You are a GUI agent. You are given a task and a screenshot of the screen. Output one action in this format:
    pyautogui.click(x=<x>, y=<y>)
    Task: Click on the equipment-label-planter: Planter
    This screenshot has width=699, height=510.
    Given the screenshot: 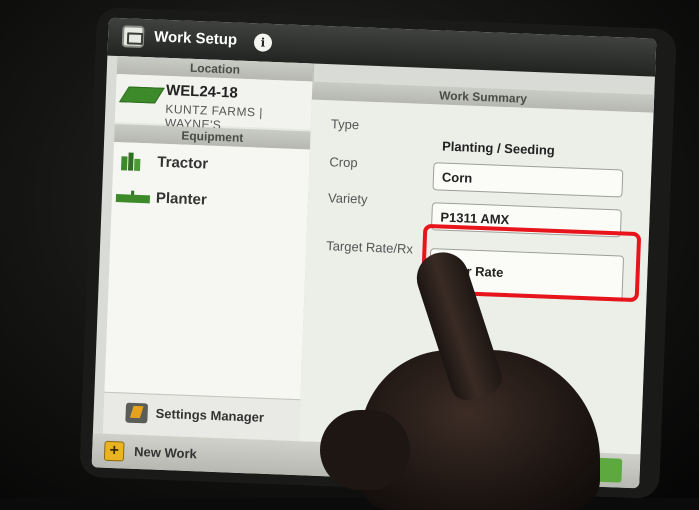 What is the action you would take?
    pyautogui.click(x=181, y=199)
    